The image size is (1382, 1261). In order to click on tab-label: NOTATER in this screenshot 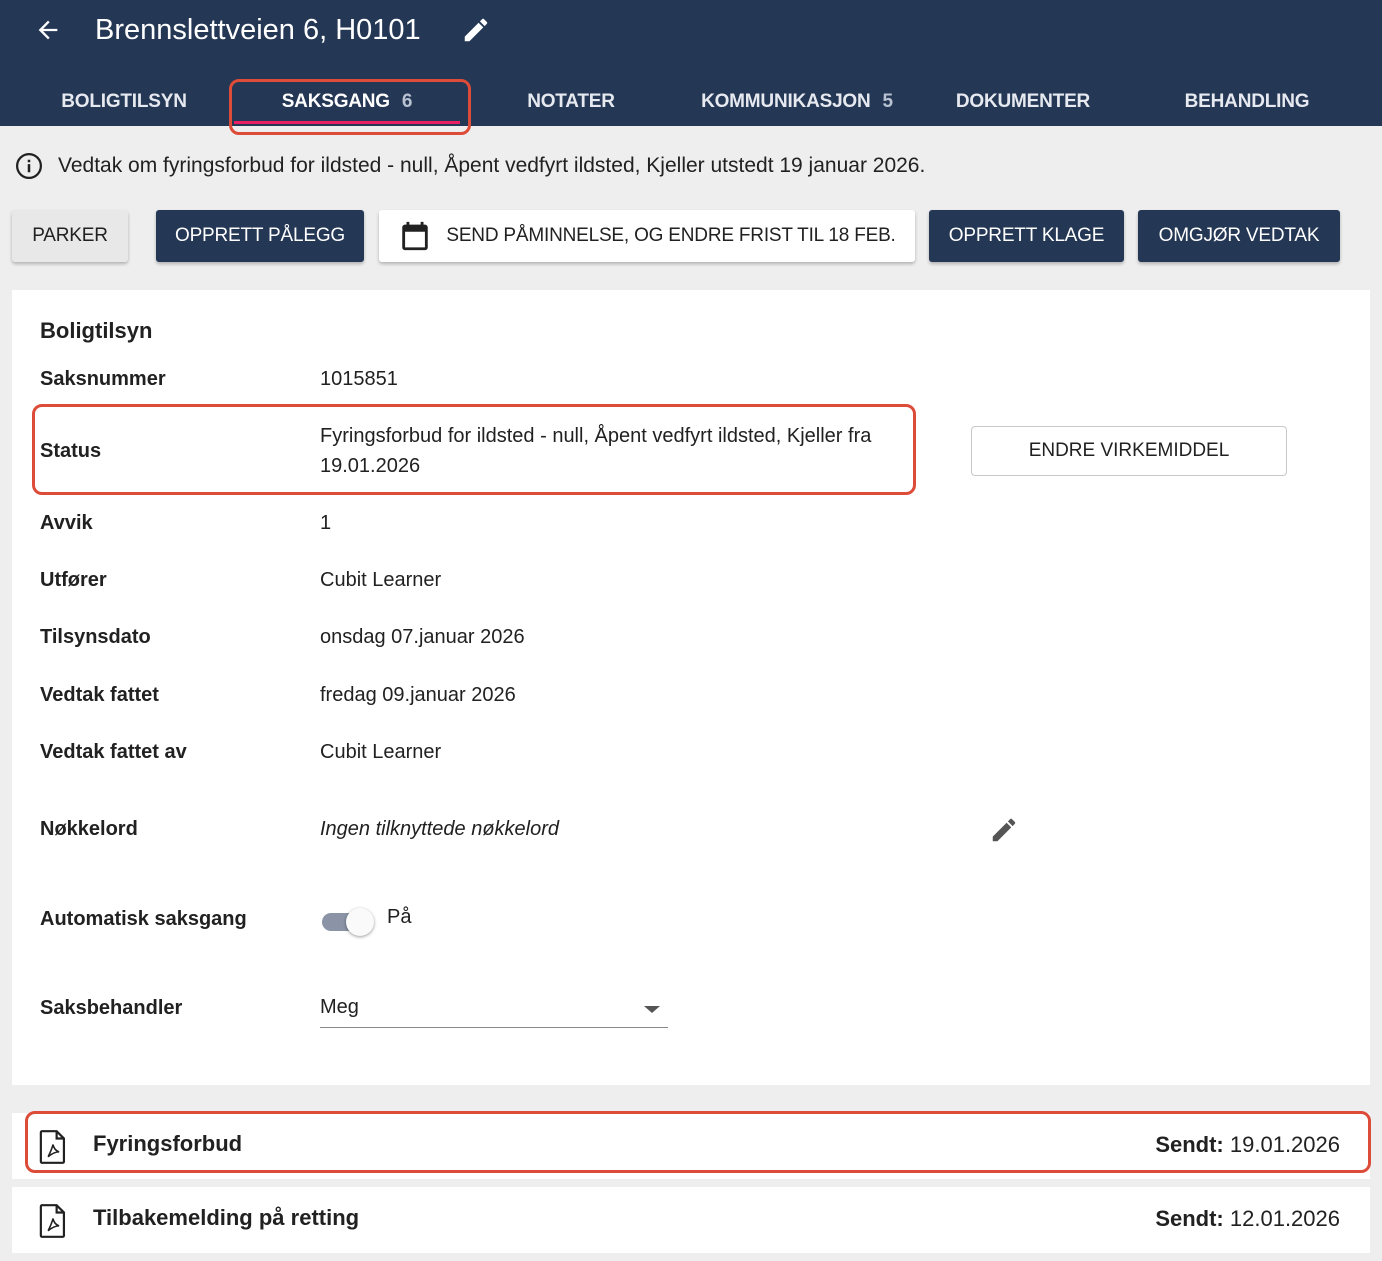, I will do `click(571, 101)`.